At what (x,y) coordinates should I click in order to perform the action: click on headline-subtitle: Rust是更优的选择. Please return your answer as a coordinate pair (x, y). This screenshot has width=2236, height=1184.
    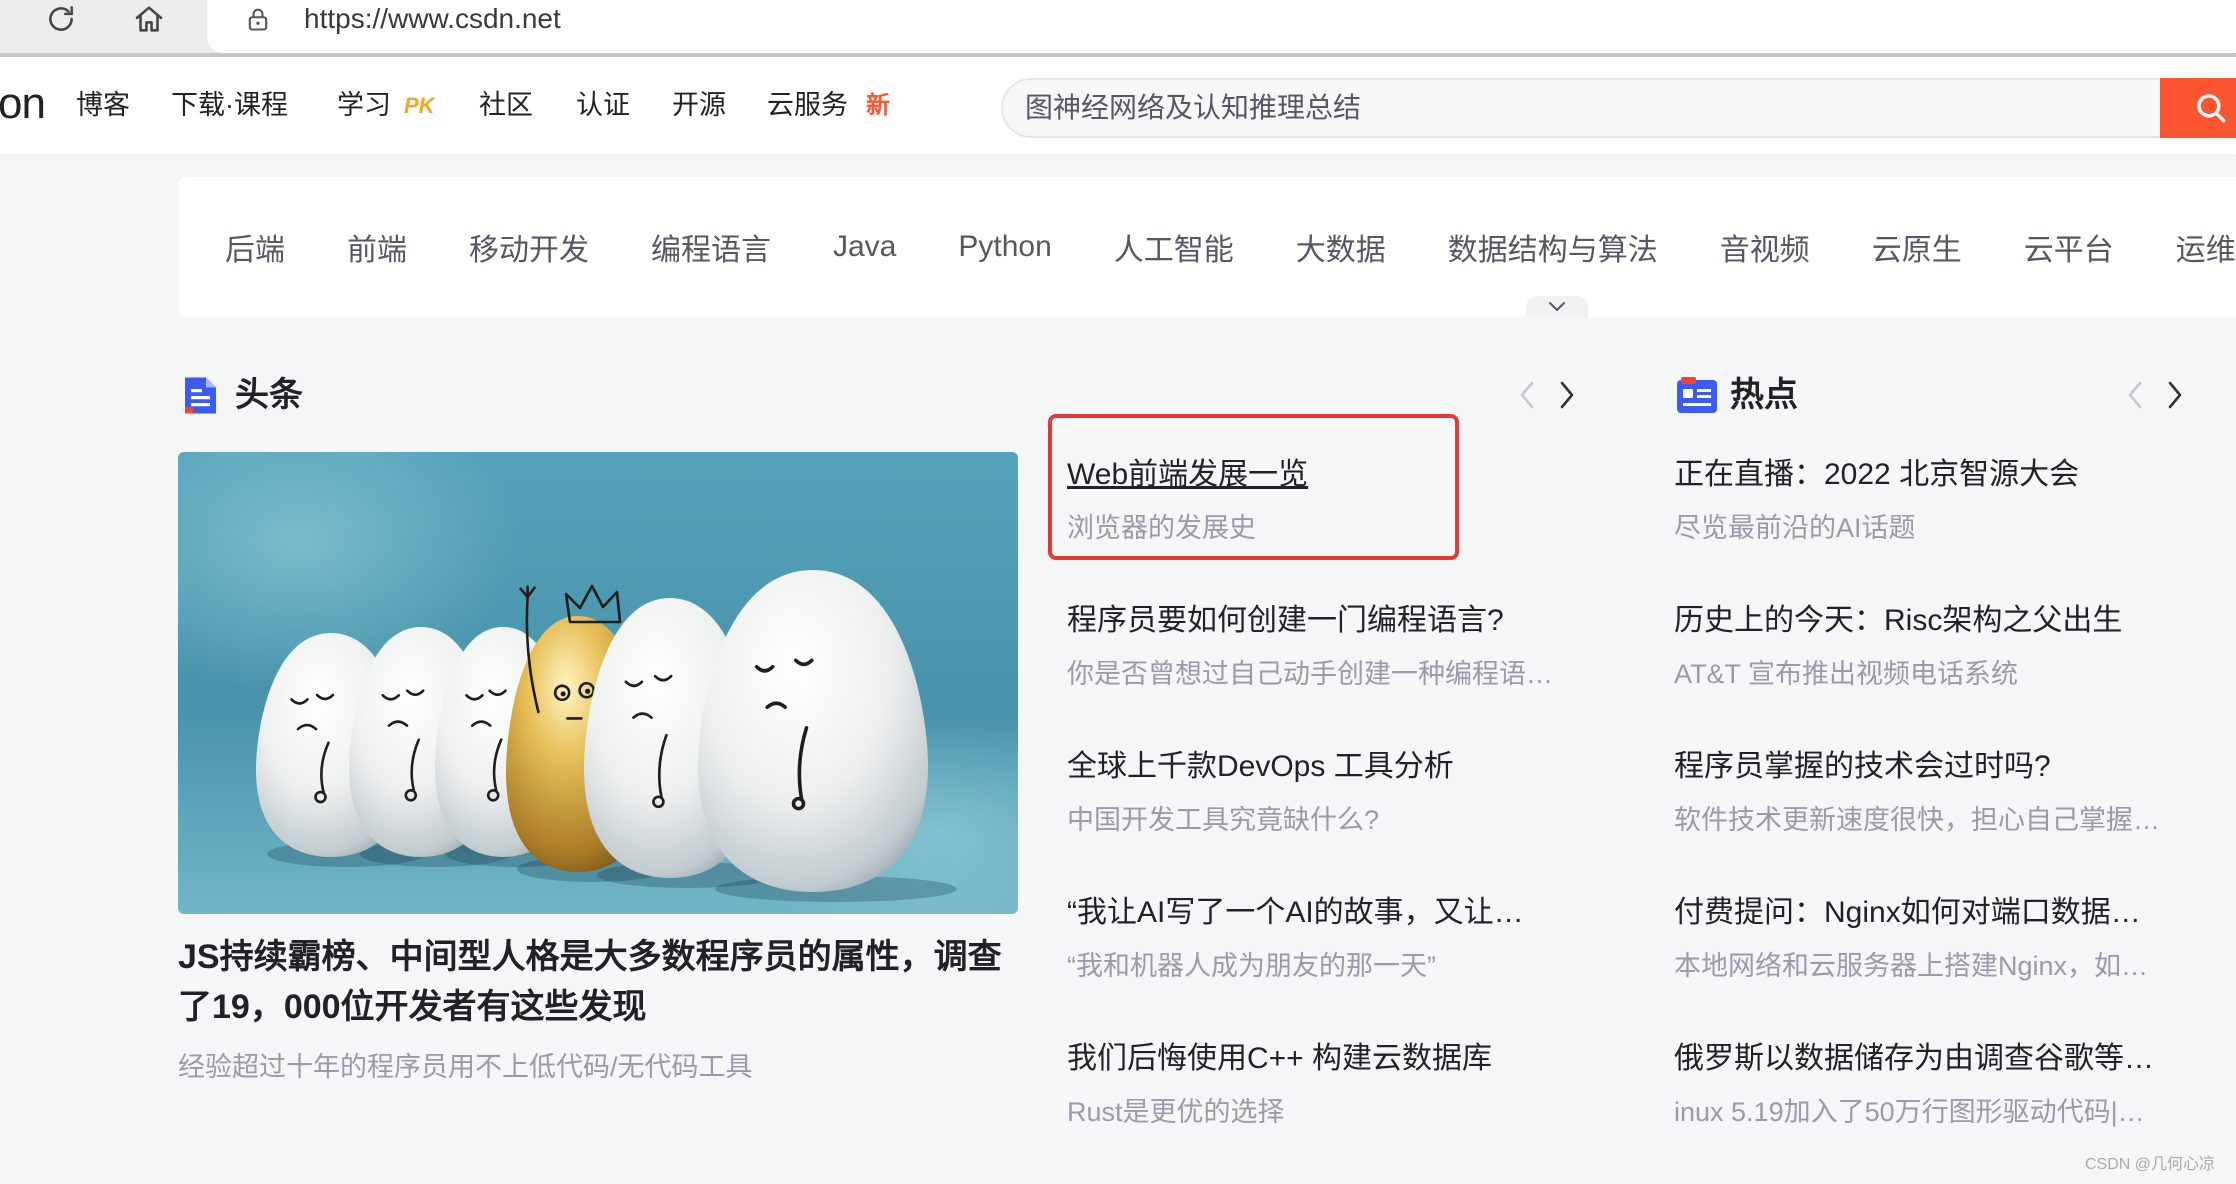
    Looking at the image, I should click on (1176, 1112).